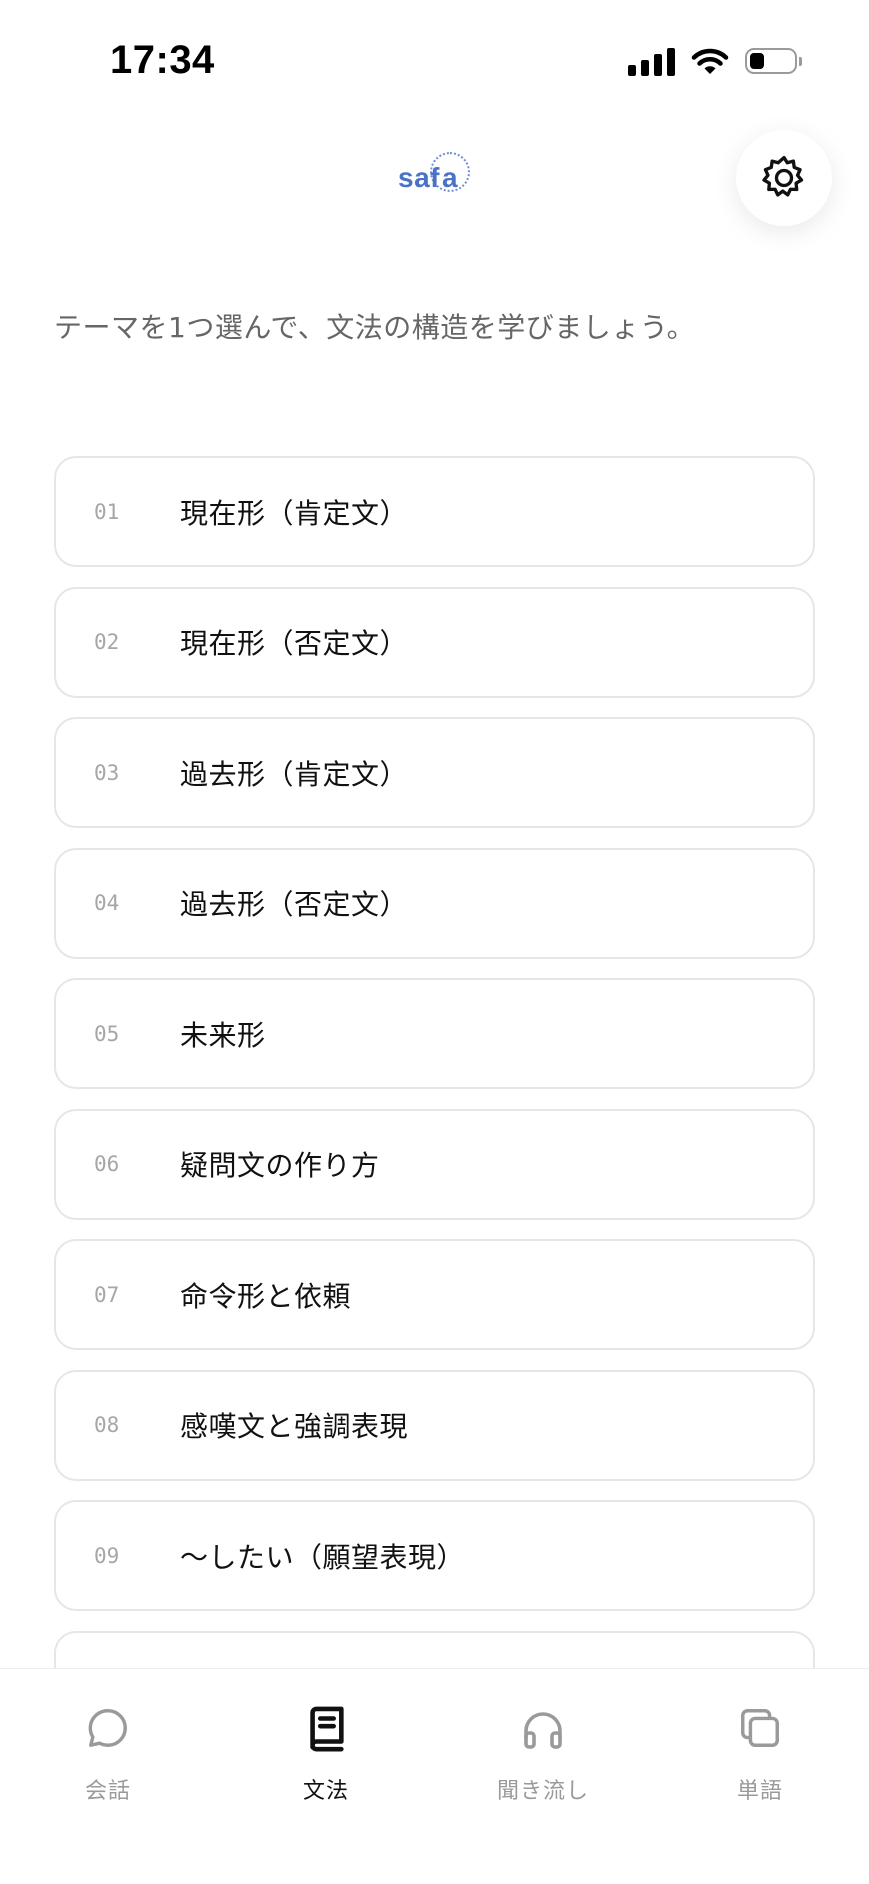 The height and width of the screenshot is (1884, 869). I want to click on speech-bubble-icon, so click(107, 1728).